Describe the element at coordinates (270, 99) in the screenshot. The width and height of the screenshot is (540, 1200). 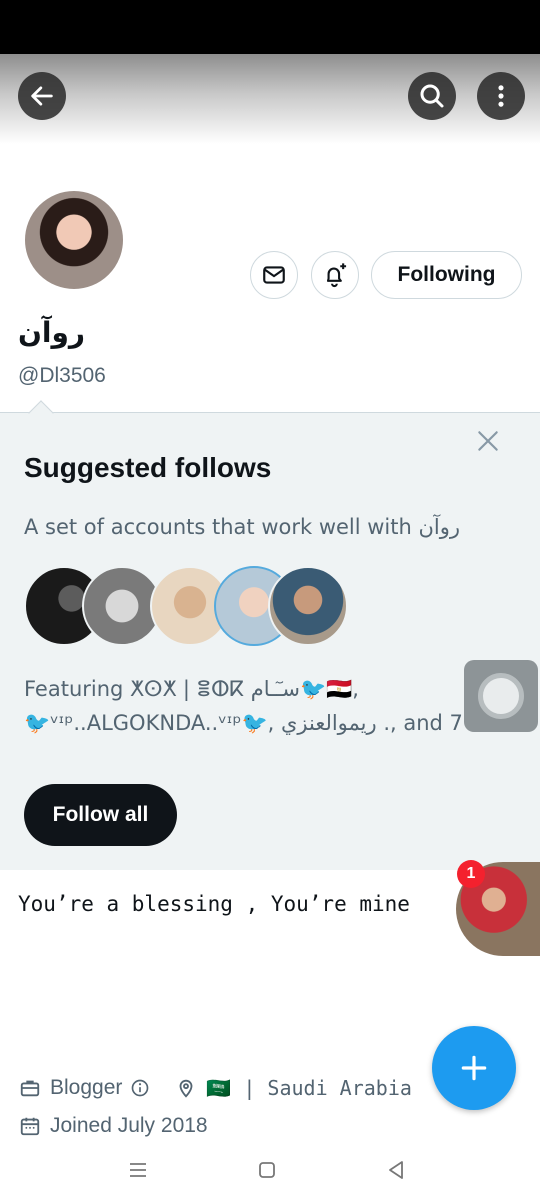
I see `profile-banner` at that location.